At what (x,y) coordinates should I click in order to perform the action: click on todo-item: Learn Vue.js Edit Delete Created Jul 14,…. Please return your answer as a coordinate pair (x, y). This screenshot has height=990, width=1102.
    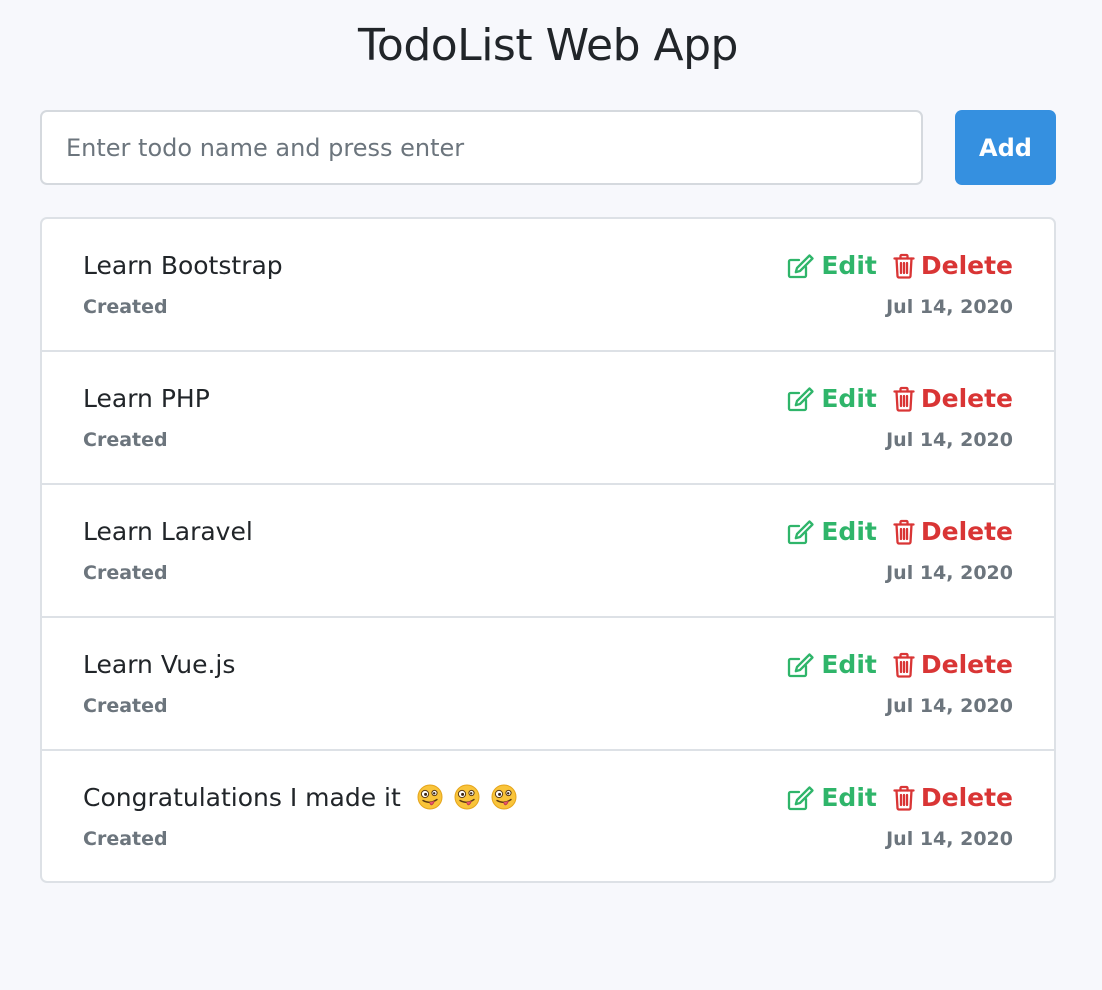
    Looking at the image, I should click on (548, 684).